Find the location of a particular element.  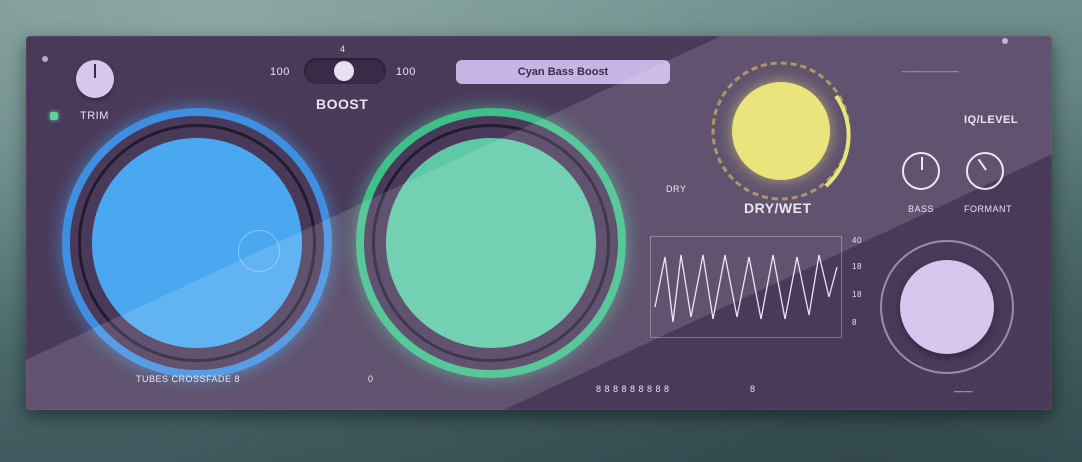

drywet-knob is located at coordinates (781, 131).